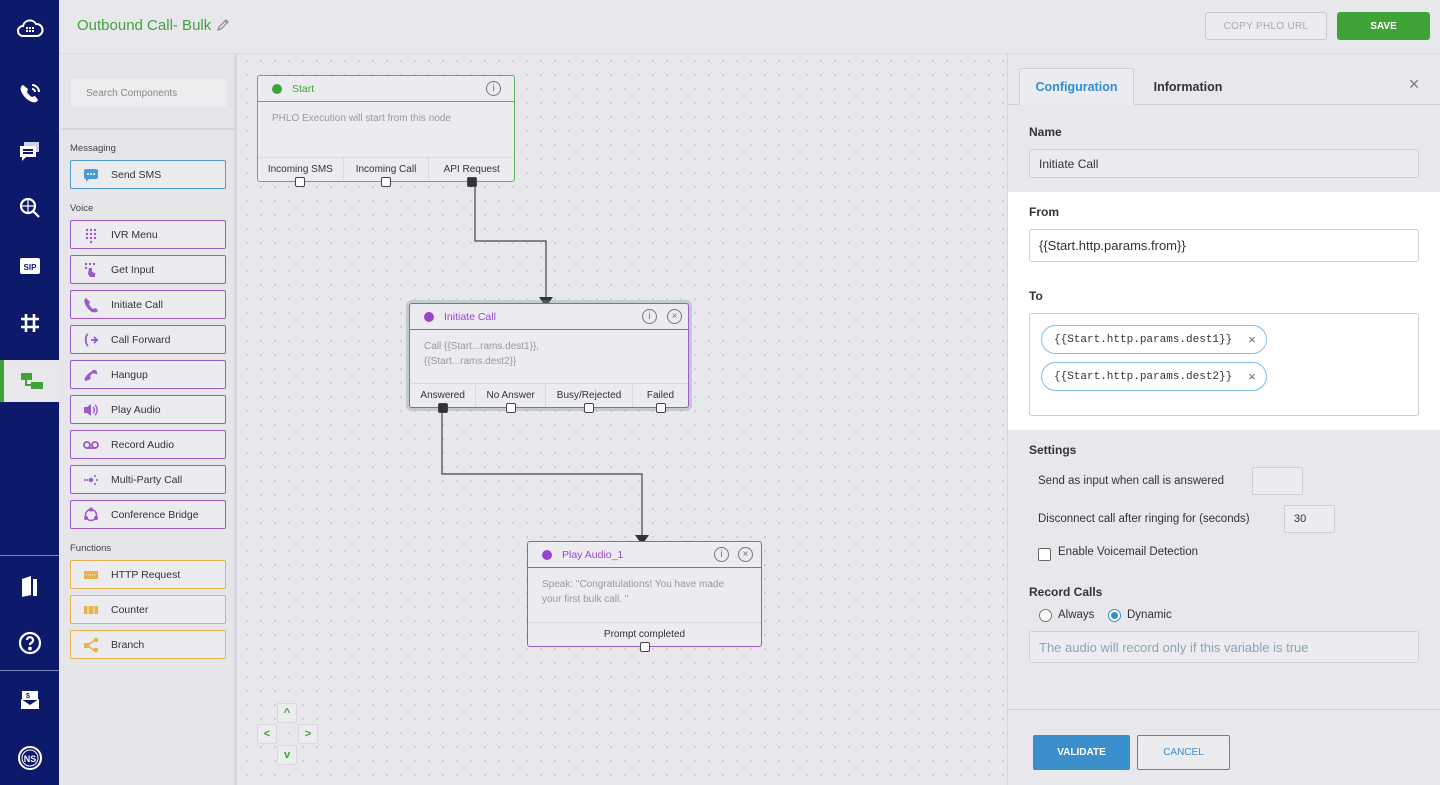 This screenshot has width=1440, height=785. Describe the element at coordinates (429, 316) in the screenshot. I see `status-dot` at that location.